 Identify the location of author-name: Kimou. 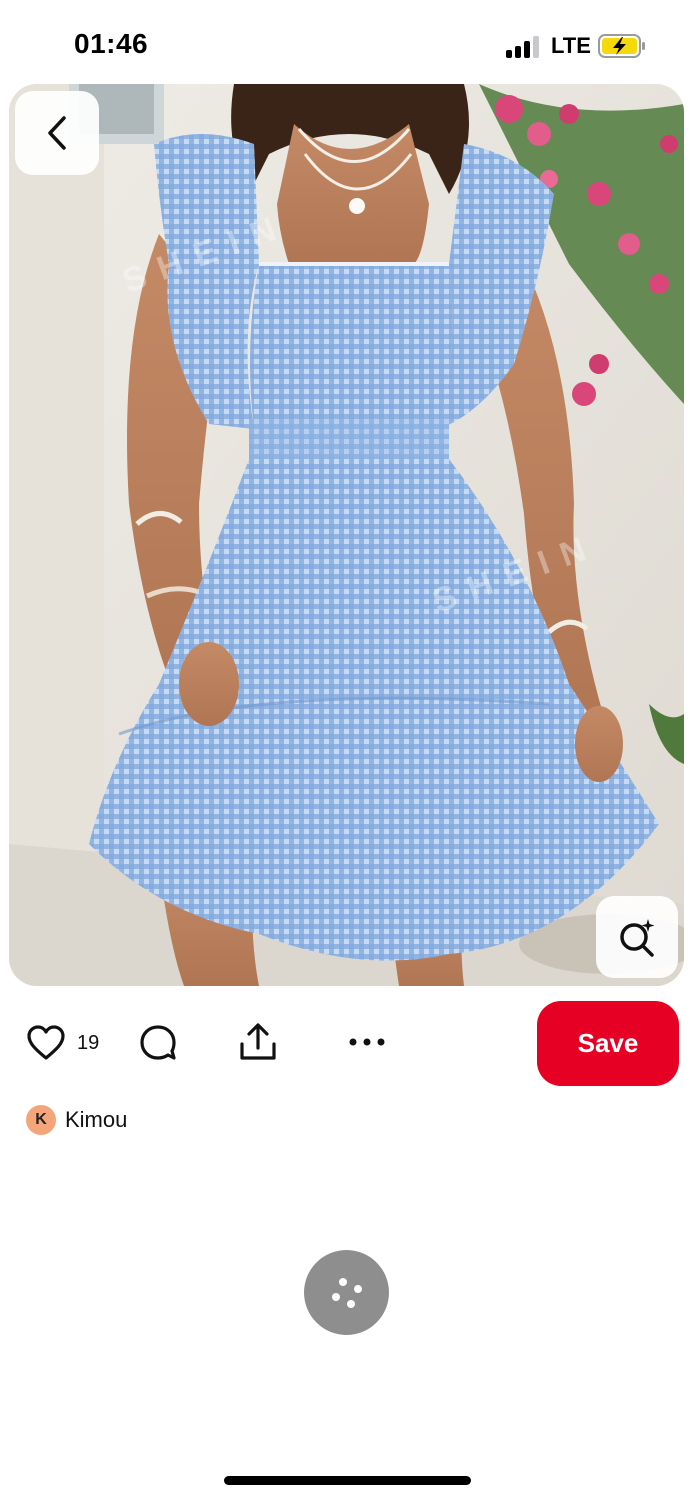
(96, 1120).